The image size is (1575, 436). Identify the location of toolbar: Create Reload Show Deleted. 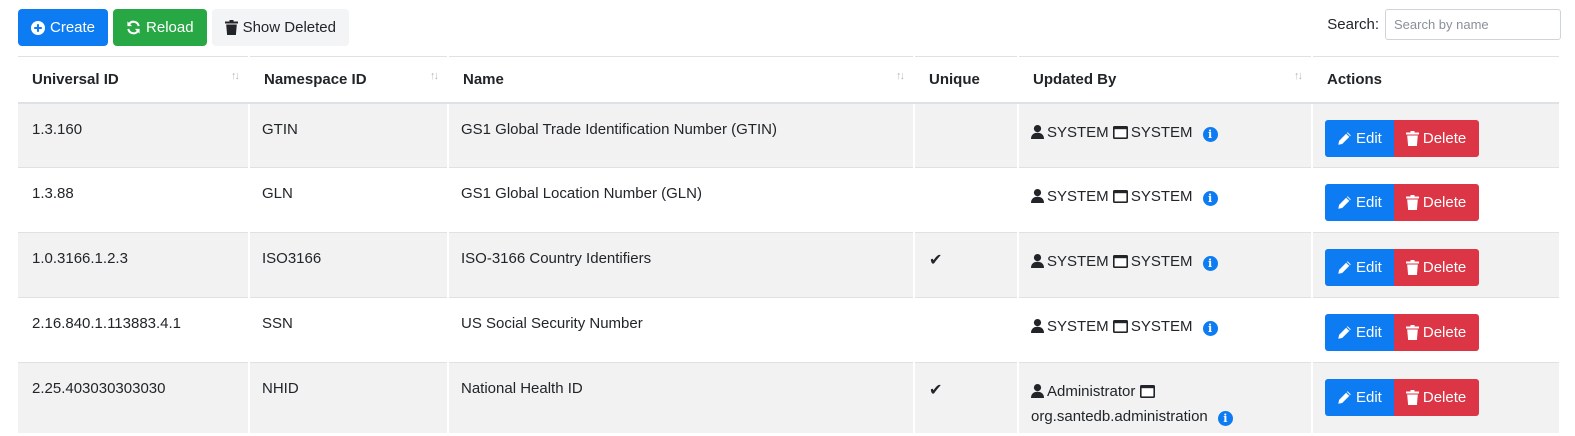
(183, 27).